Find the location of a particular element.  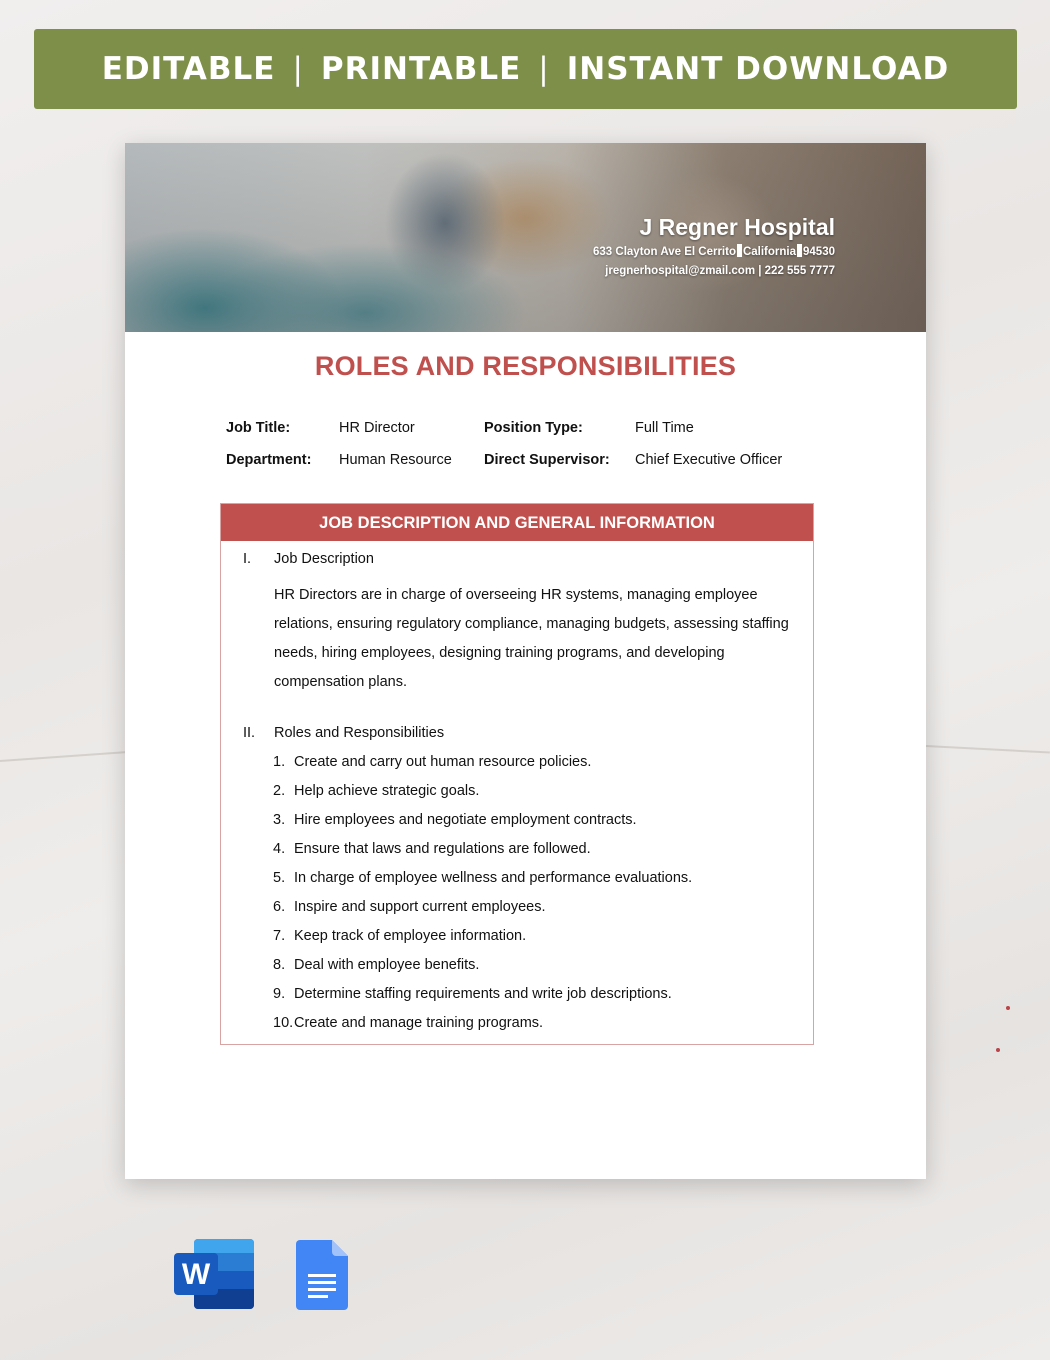

item-text: Deal with employee benefits. is located at coordinates (387, 965).